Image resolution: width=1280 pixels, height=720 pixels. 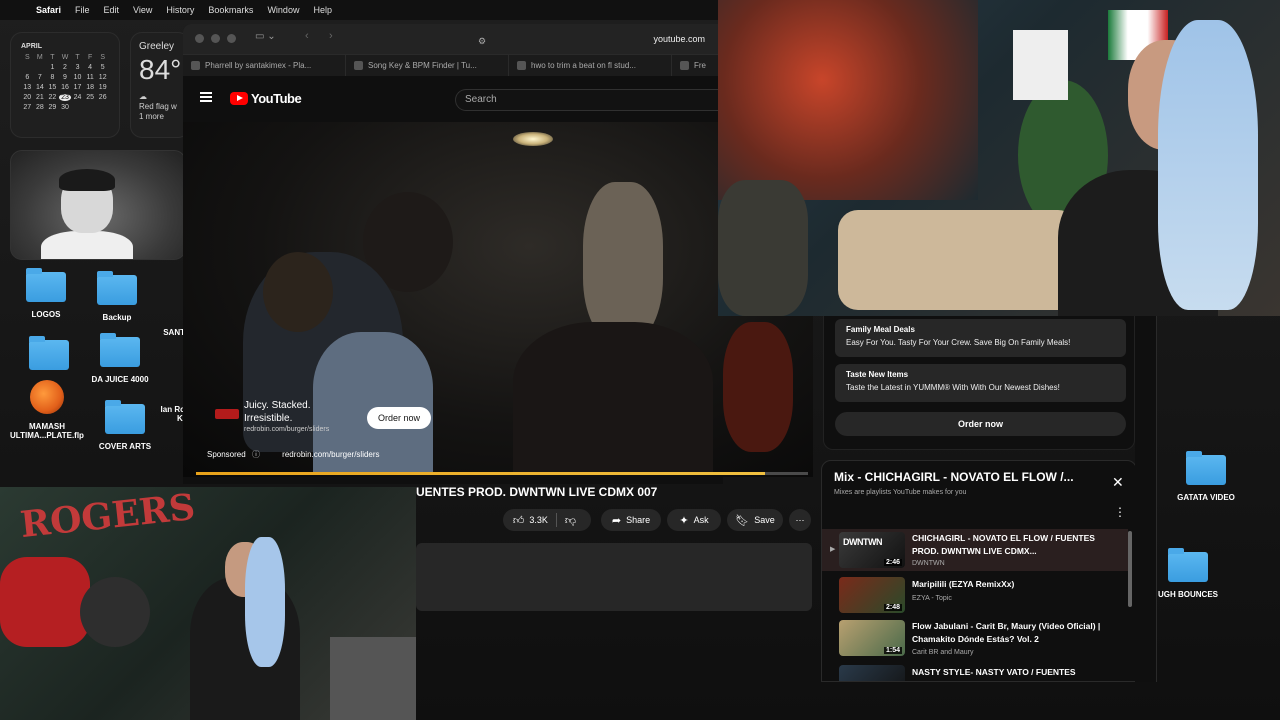 I want to click on desktop-folder-dajuice: DA JUICE 4000, so click(x=120, y=358).